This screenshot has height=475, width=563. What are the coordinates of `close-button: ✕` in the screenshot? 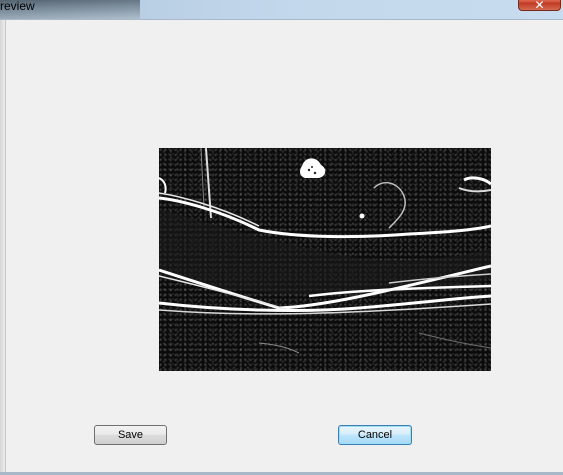 It's located at (539, 6).